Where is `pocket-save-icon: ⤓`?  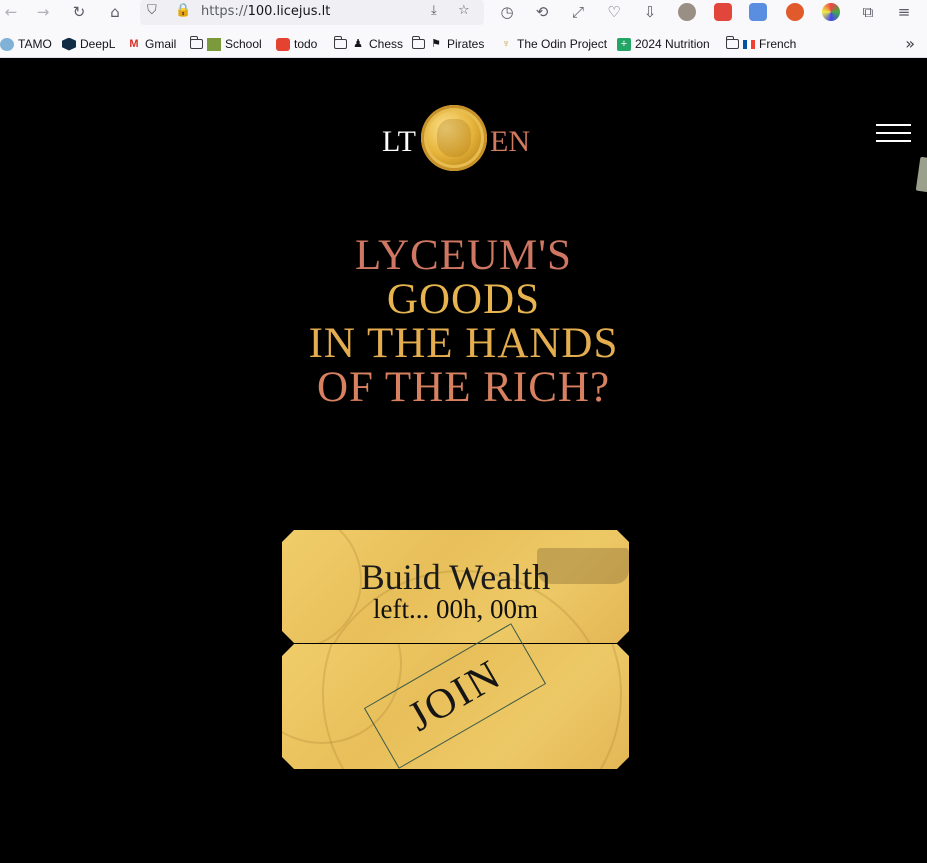 pocket-save-icon: ⤓ is located at coordinates (434, 10).